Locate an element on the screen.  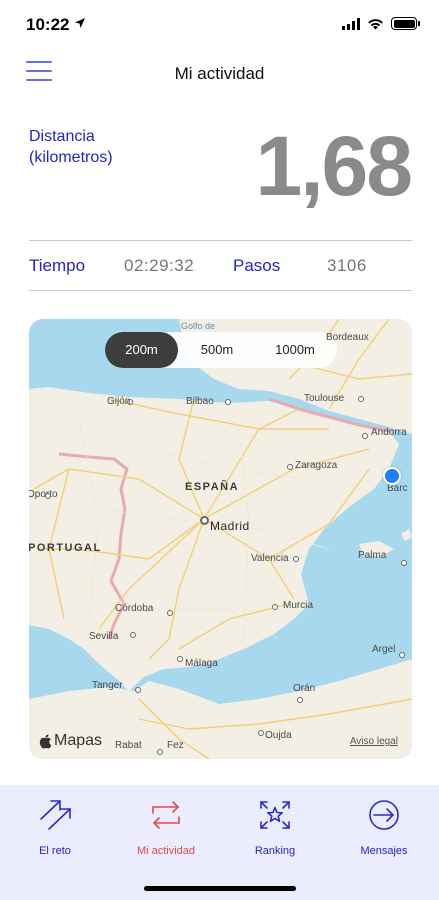
status-bar: 10:22 is located at coordinates (219, 25).